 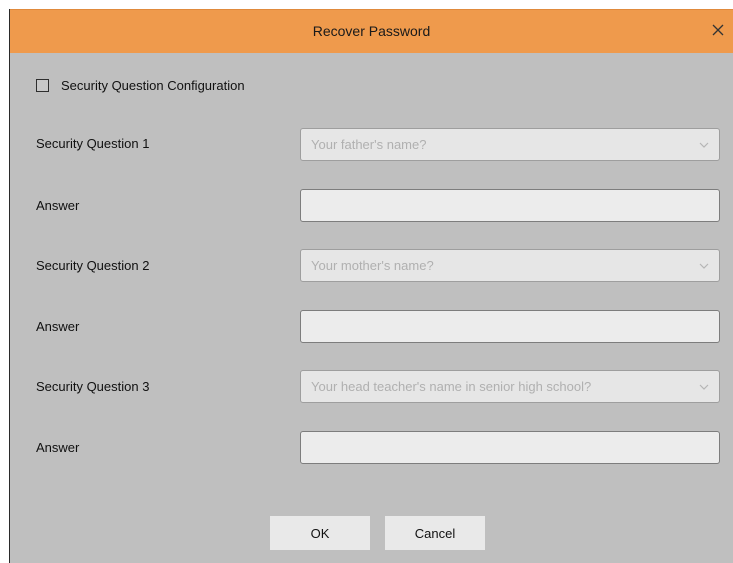 What do you see at coordinates (435, 533) in the screenshot?
I see `cancel-button: Cancel` at bounding box center [435, 533].